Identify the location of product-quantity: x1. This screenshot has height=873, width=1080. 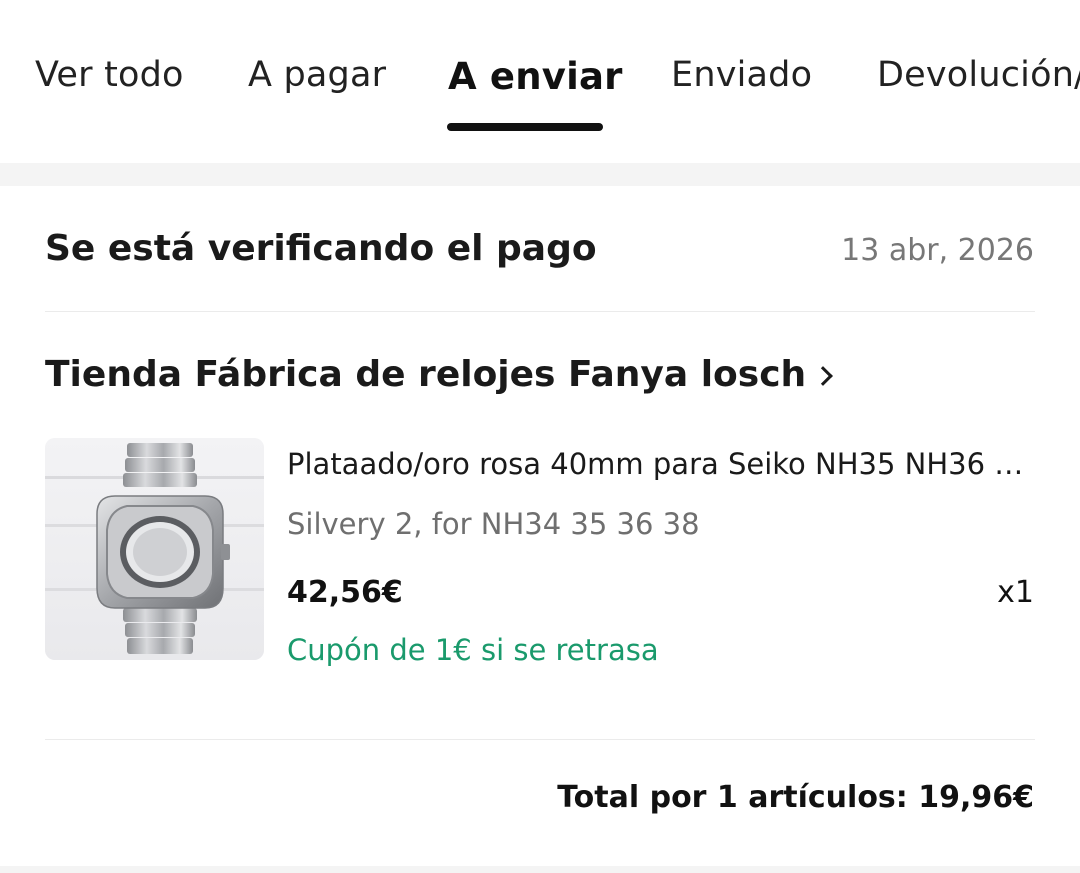
(1015, 592).